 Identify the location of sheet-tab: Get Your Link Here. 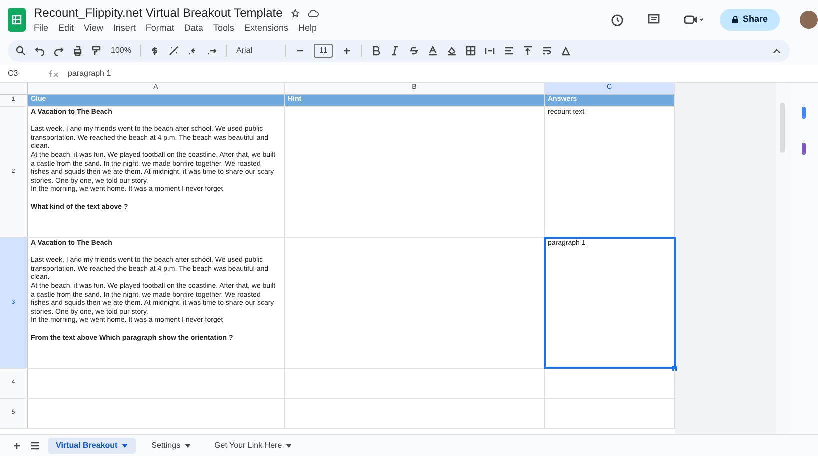
(253, 446).